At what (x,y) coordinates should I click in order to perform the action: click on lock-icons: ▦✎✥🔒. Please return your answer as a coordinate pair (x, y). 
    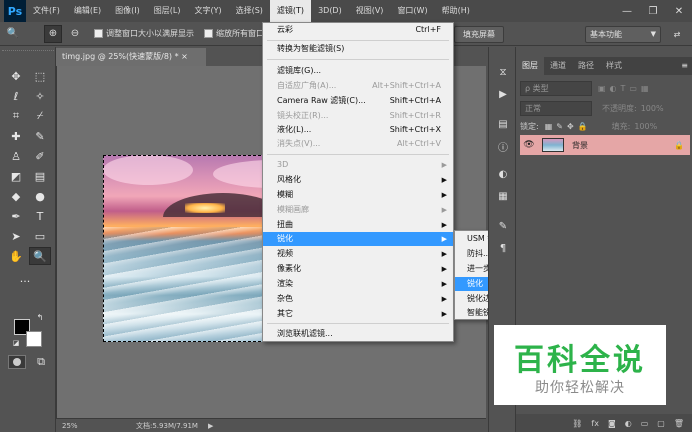
    Looking at the image, I should click on (568, 126).